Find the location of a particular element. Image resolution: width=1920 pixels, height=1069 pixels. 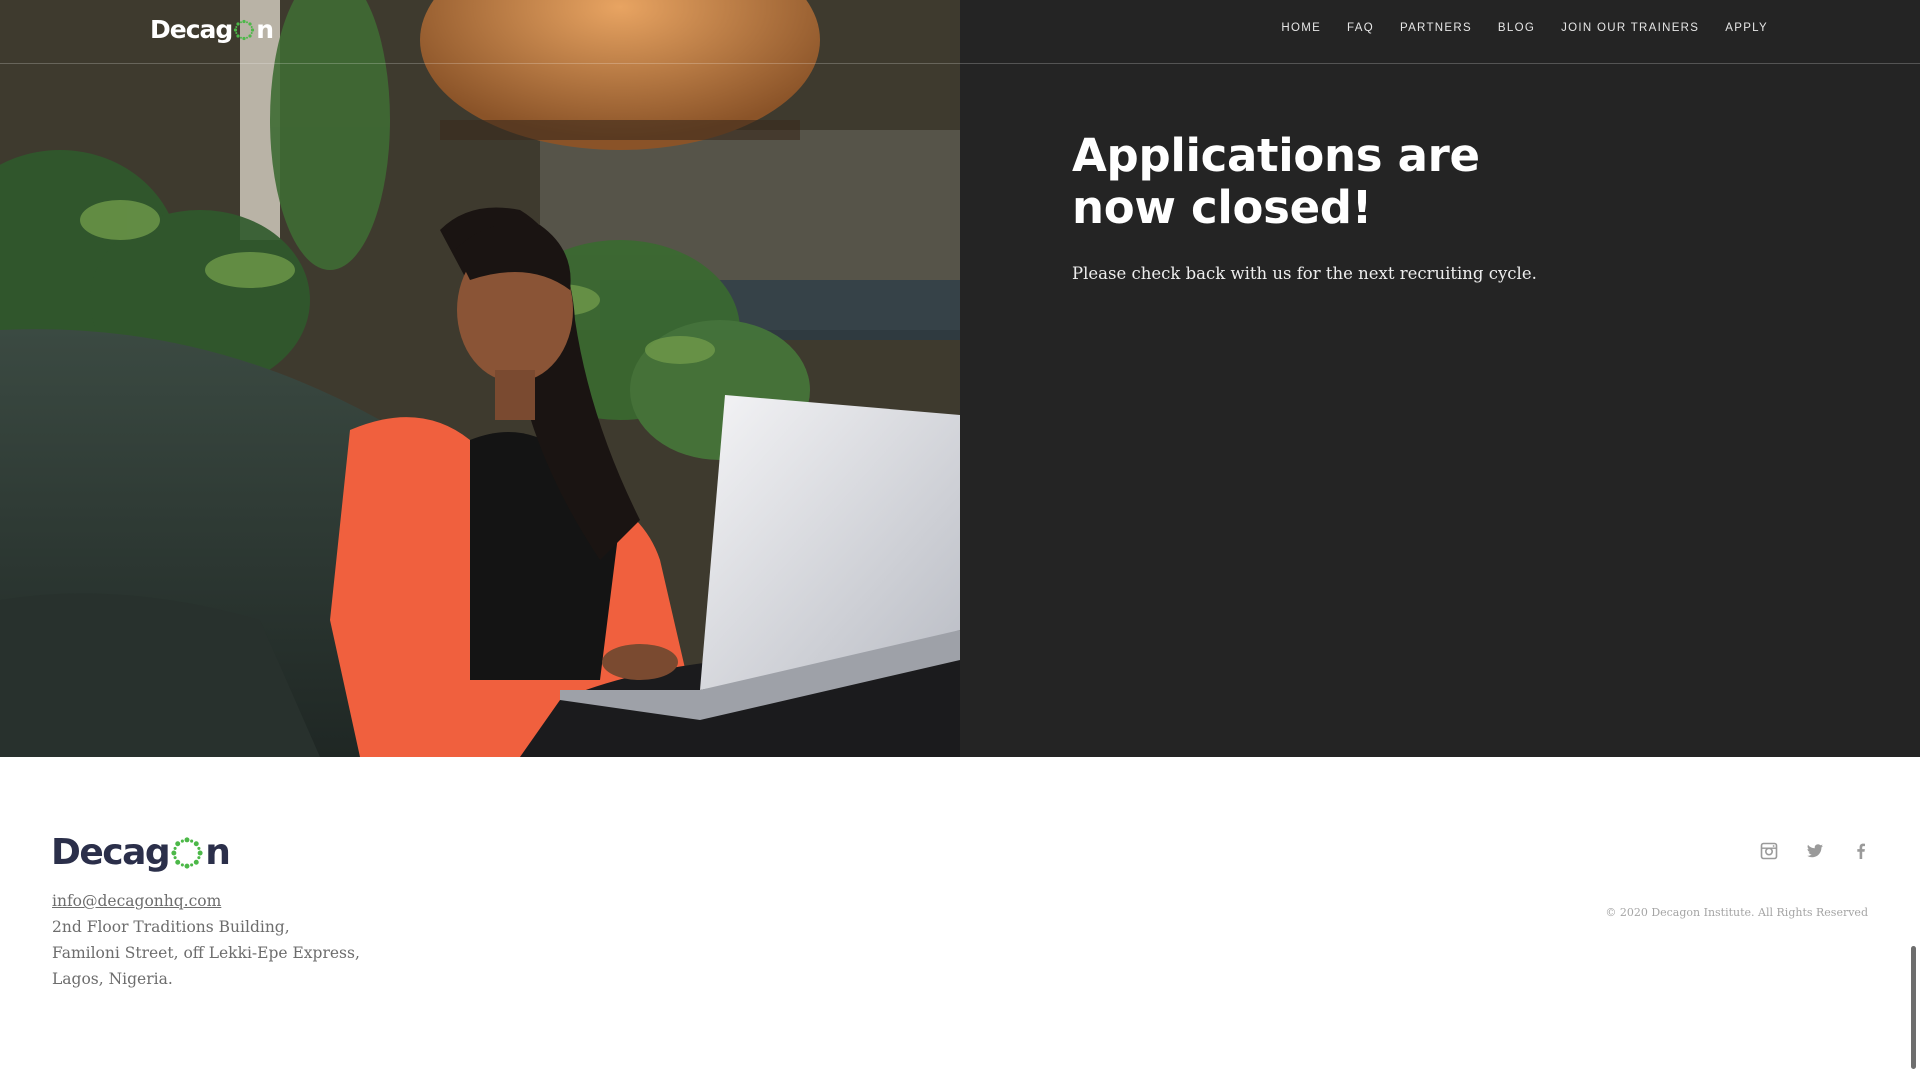

footer-address-line: Familoni Street, off Lekki-Epe Express, is located at coordinates (206, 953).